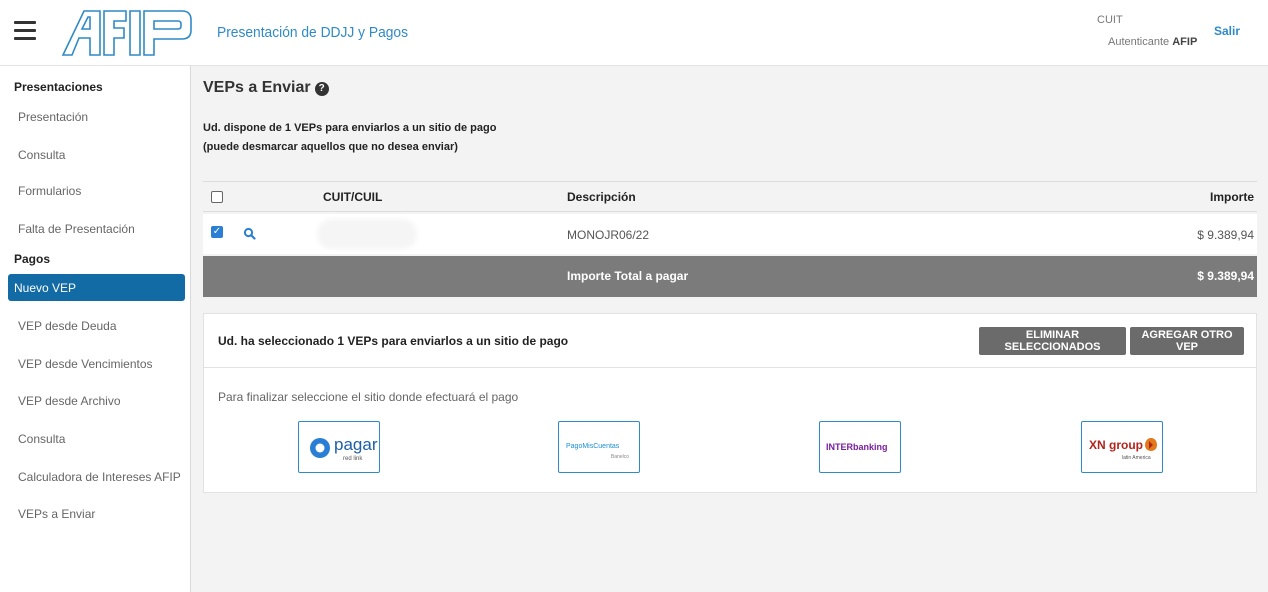 The width and height of the screenshot is (1268, 592). What do you see at coordinates (1110, 20) in the screenshot?
I see `cuit-label: CUIT` at bounding box center [1110, 20].